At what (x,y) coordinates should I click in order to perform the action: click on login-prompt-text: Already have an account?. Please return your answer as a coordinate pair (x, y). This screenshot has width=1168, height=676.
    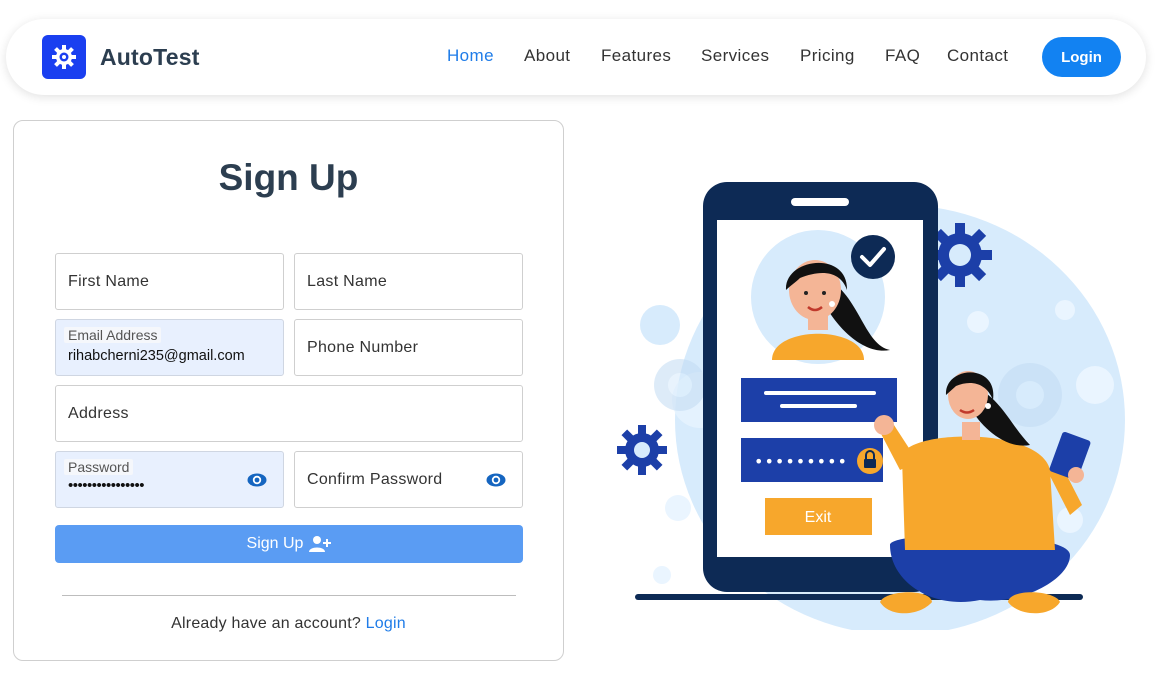
    Looking at the image, I should click on (266, 623).